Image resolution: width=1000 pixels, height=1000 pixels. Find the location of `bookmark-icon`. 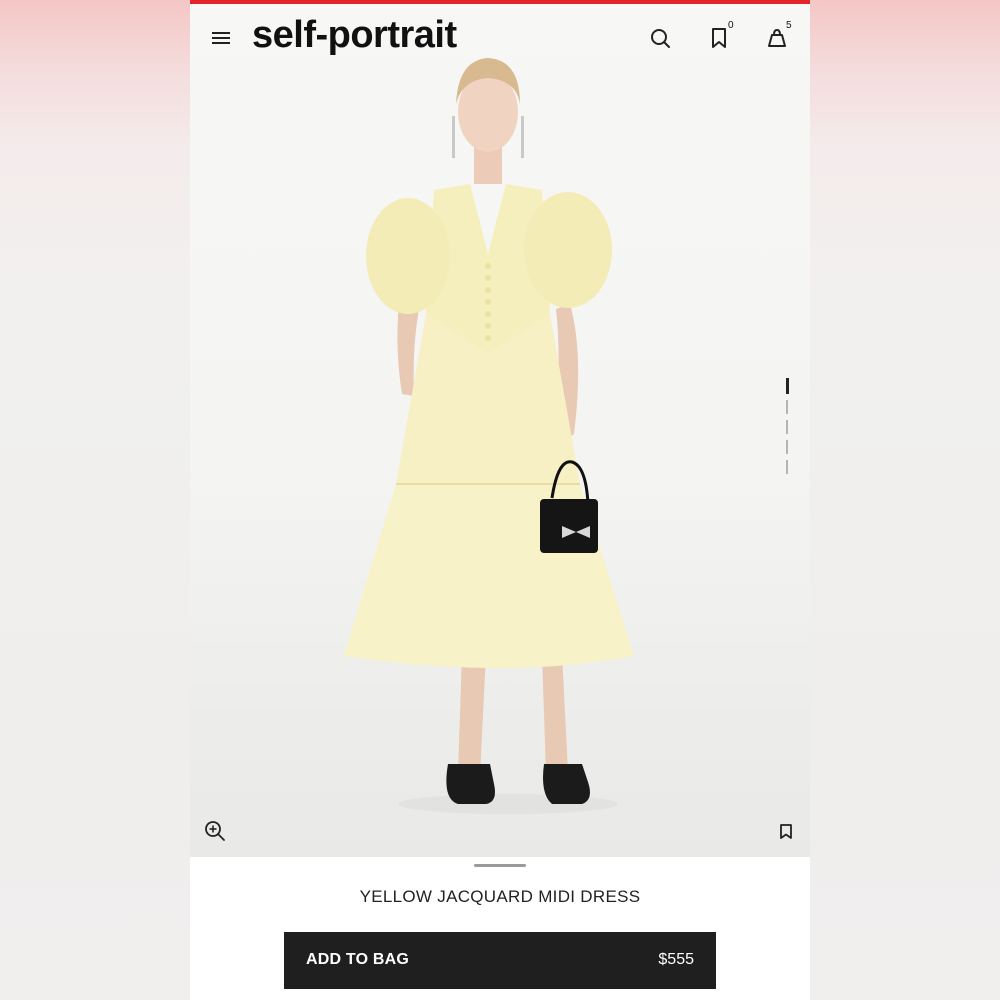

bookmark-icon is located at coordinates (786, 831).